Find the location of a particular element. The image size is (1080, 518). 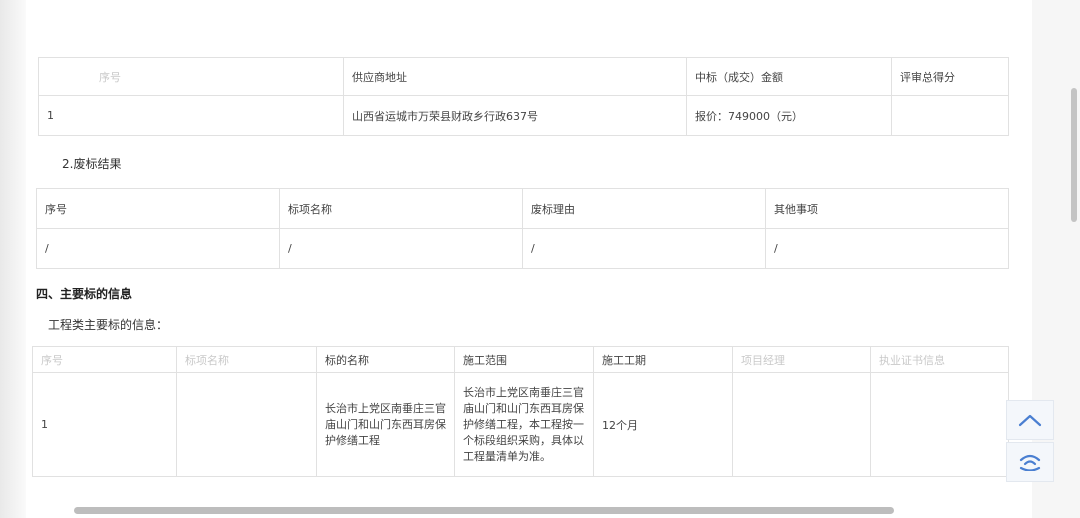

table-header-row: 序号 标项名称 标的名称 施工范围 施工工期 项目经理 执业证书信息 is located at coordinates (520, 359).